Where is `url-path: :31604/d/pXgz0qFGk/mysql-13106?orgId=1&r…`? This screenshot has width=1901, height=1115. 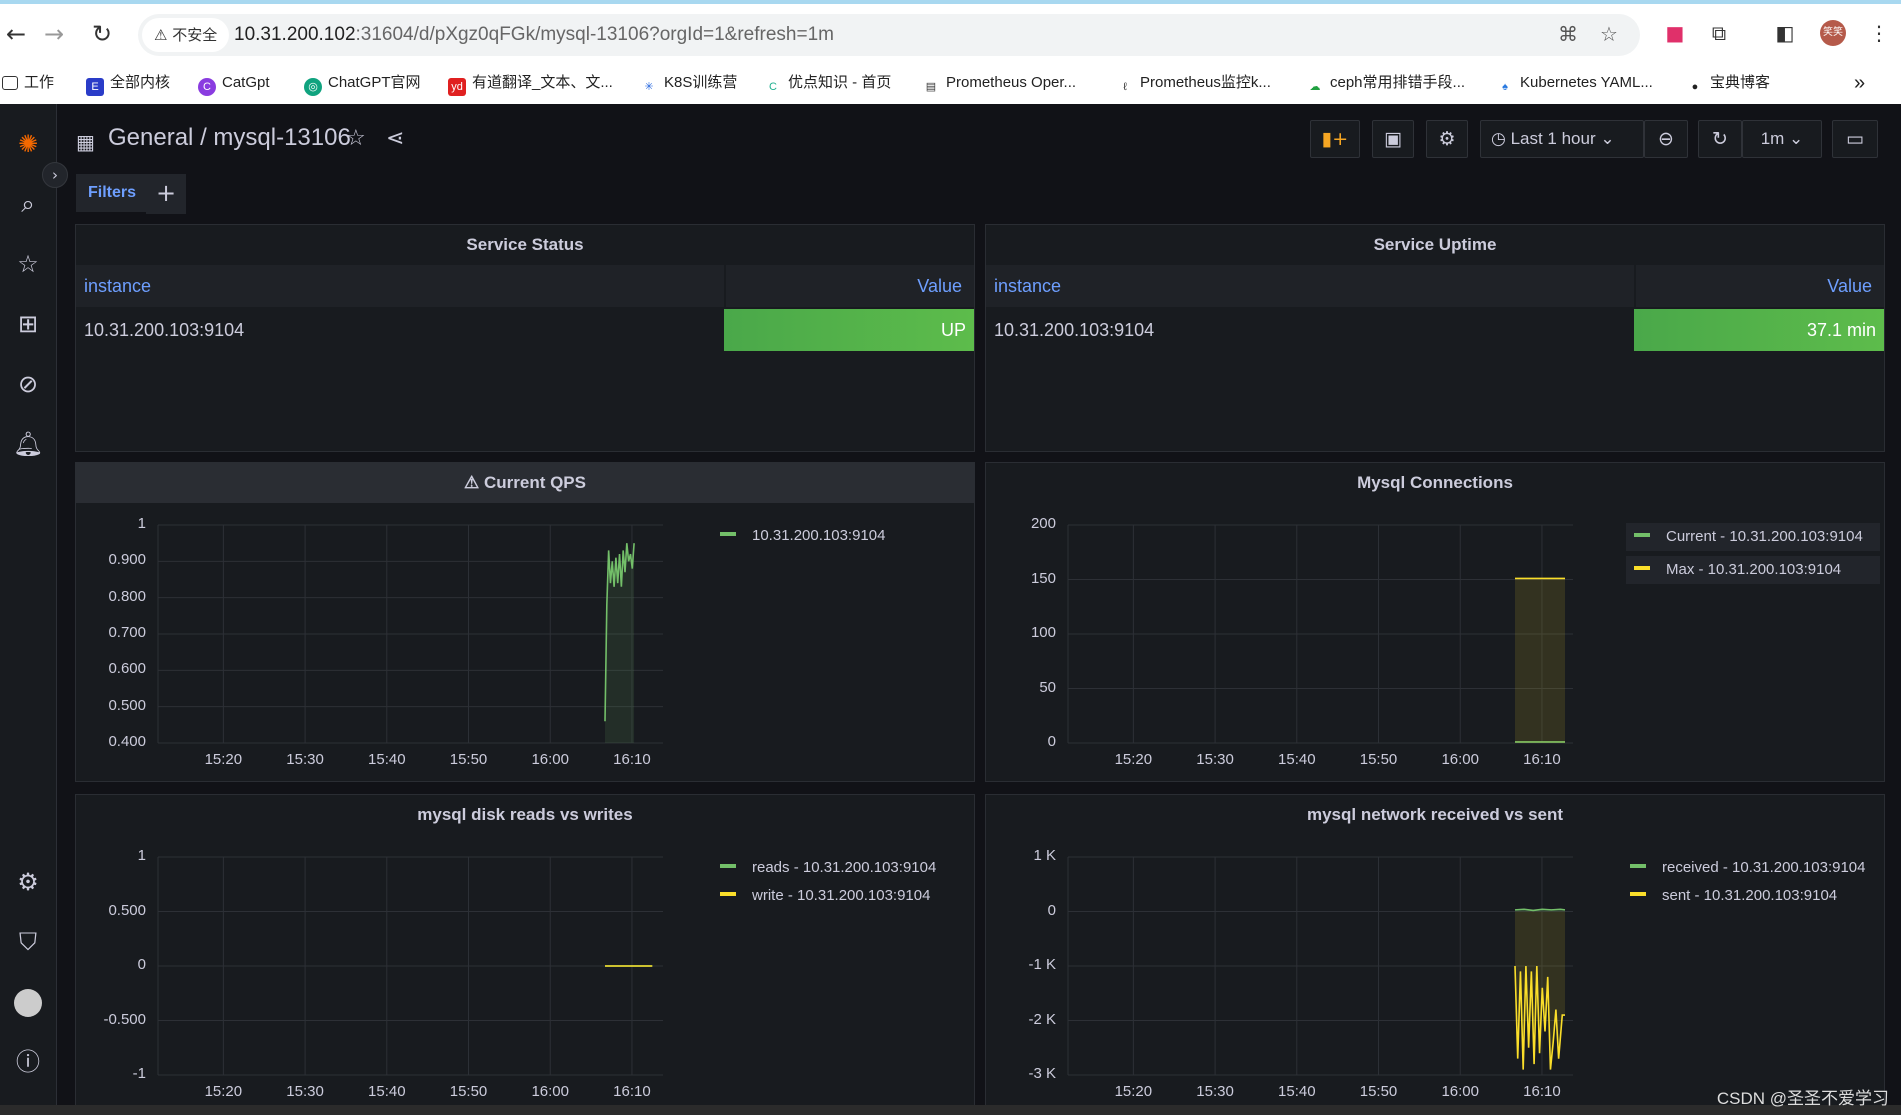 url-path: :31604/d/pXgz0qFGk/mysql-13106?orgId=1&r… is located at coordinates (594, 34).